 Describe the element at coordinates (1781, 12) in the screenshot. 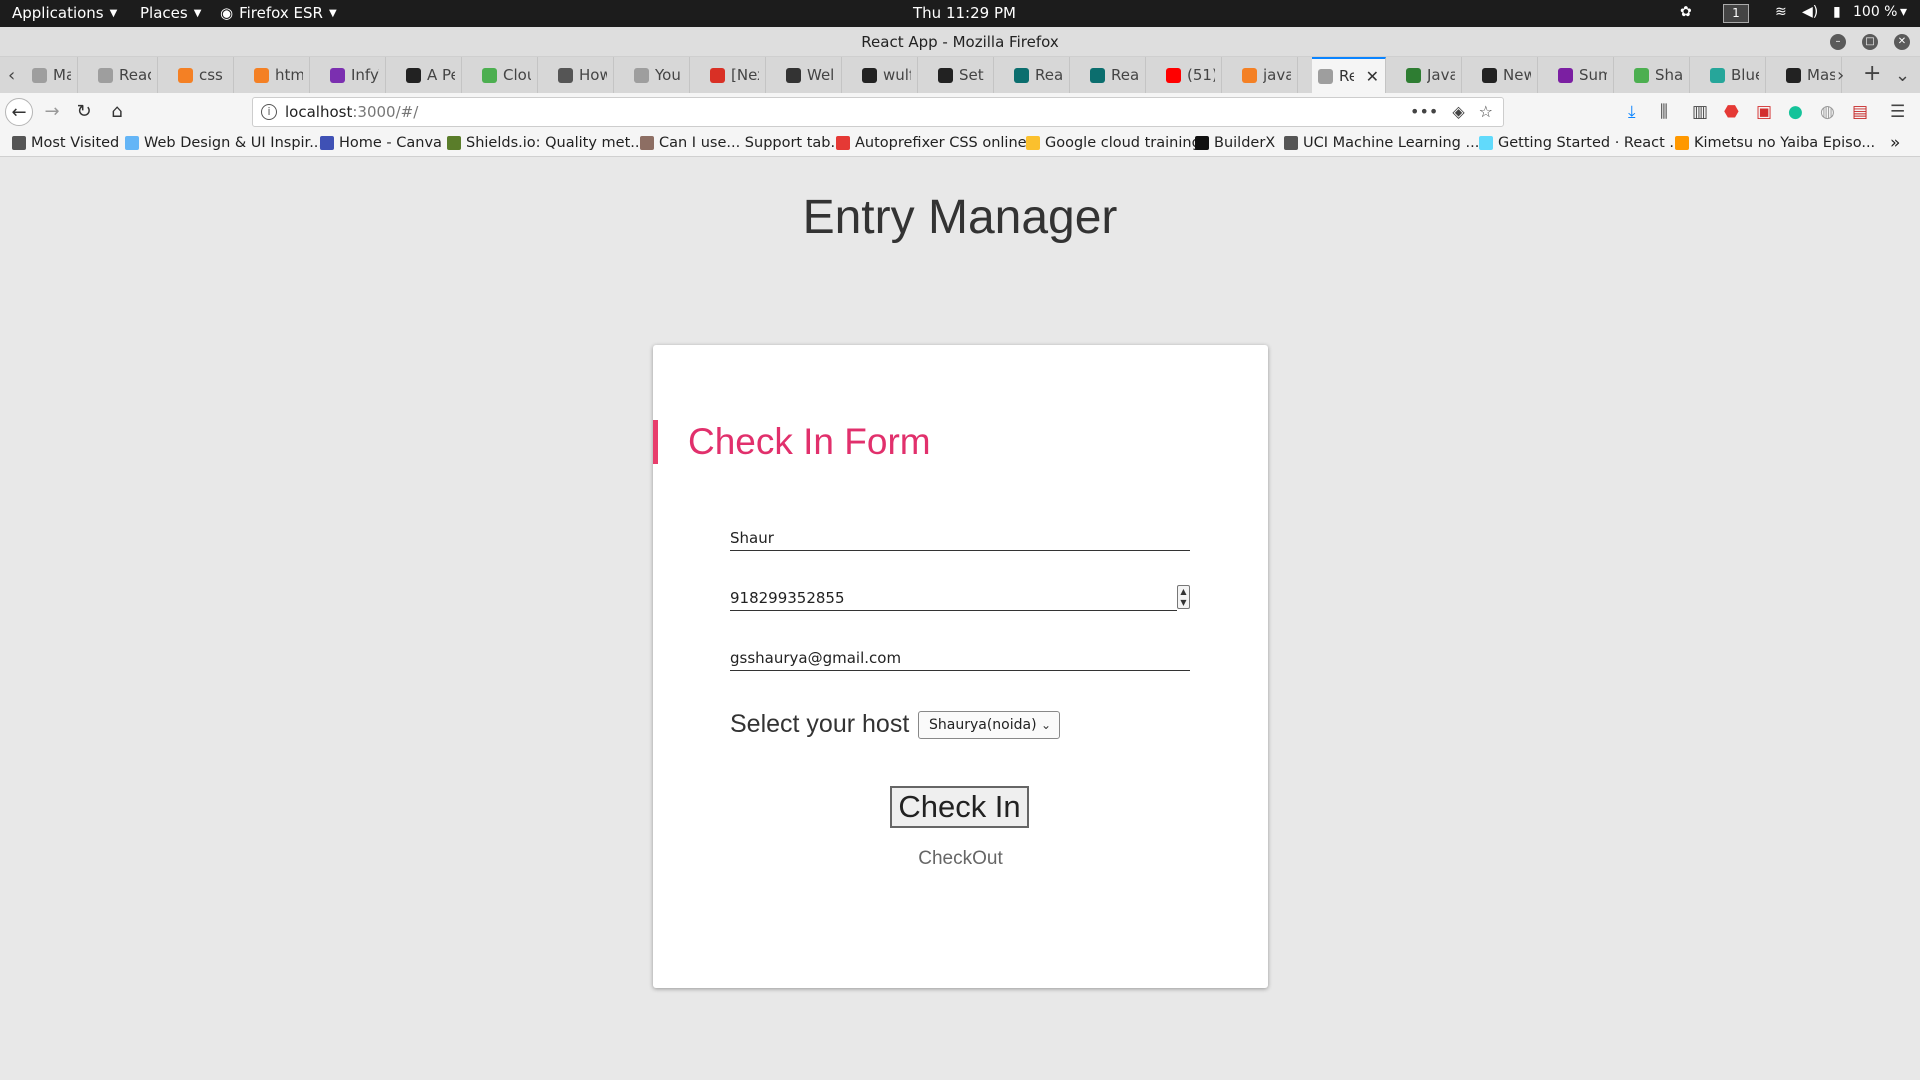

I see `wifi-icon: ≋` at that location.